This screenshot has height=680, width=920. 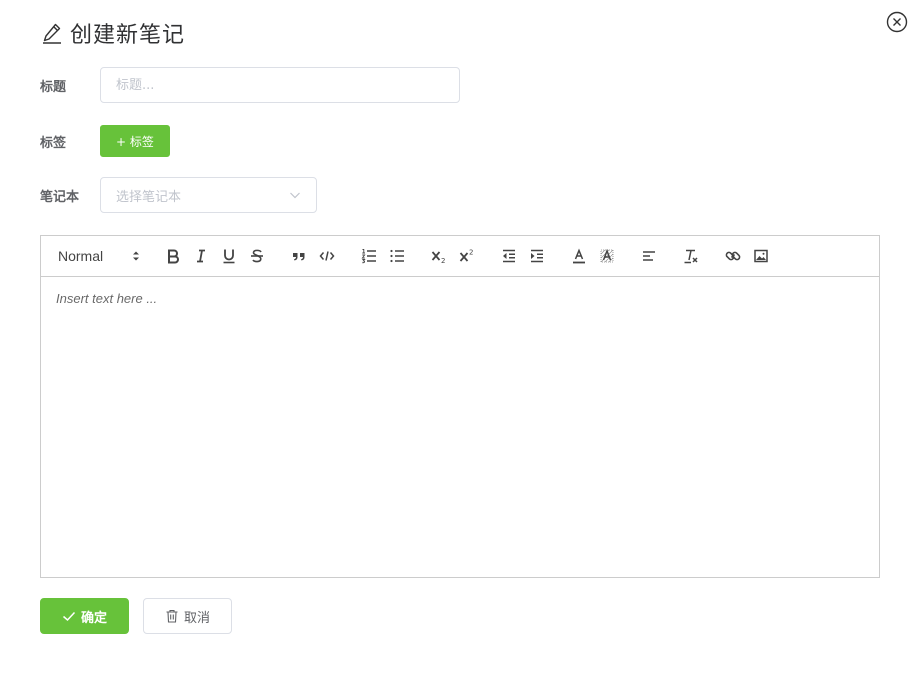 I want to click on blockquote-button, so click(x=299, y=256).